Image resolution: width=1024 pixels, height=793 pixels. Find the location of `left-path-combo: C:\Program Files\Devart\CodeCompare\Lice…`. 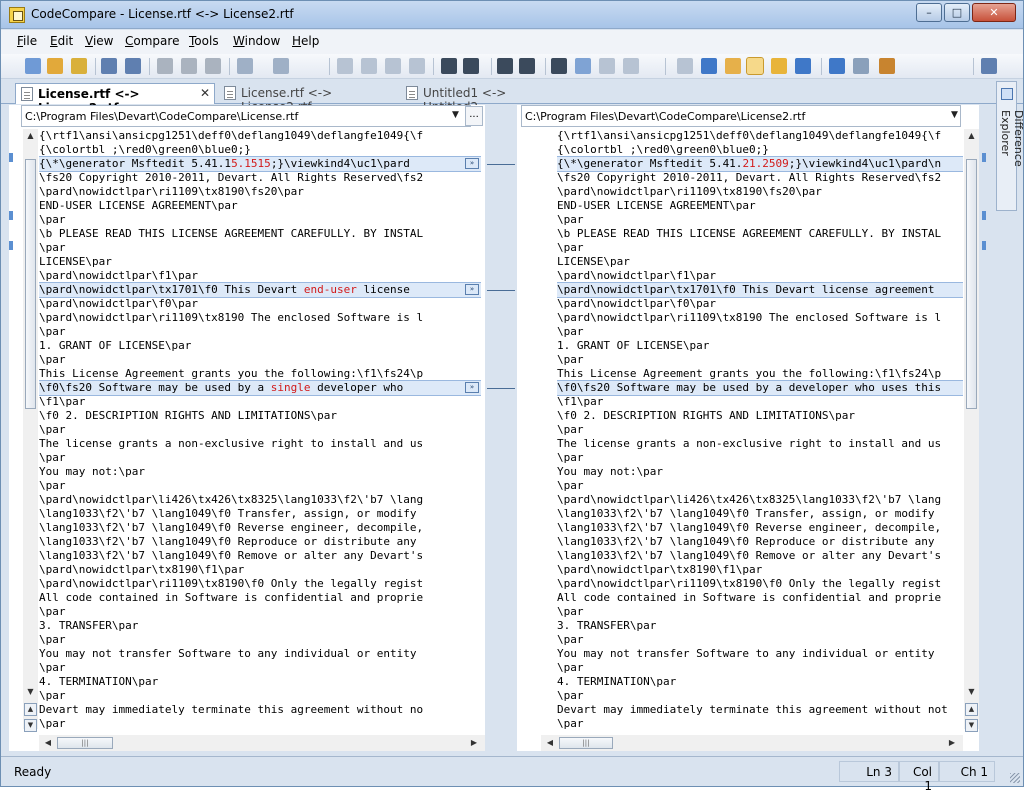

left-path-combo: C:\Program Files\Devart\CodeCompare\Lice… is located at coordinates (246, 116).